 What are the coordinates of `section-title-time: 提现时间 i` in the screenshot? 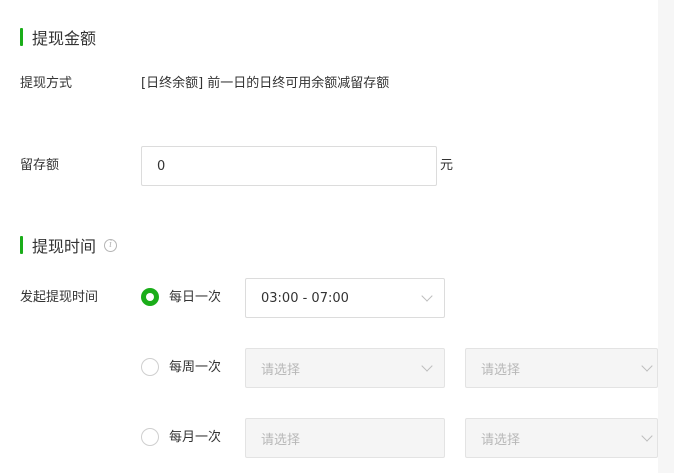 It's located at (69, 245).